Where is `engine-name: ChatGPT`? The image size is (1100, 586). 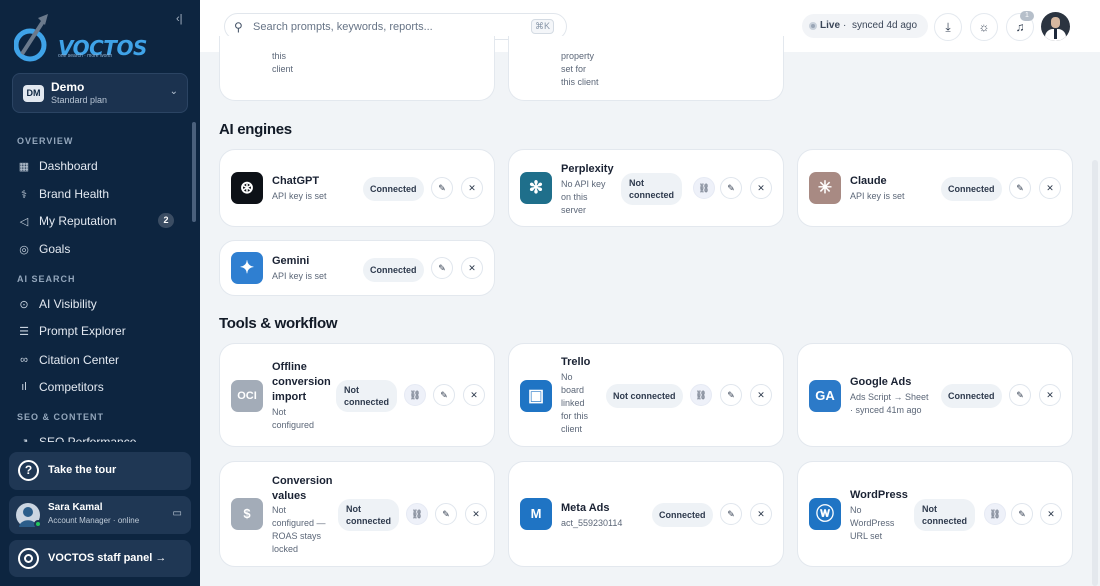 engine-name: ChatGPT is located at coordinates (296, 181).